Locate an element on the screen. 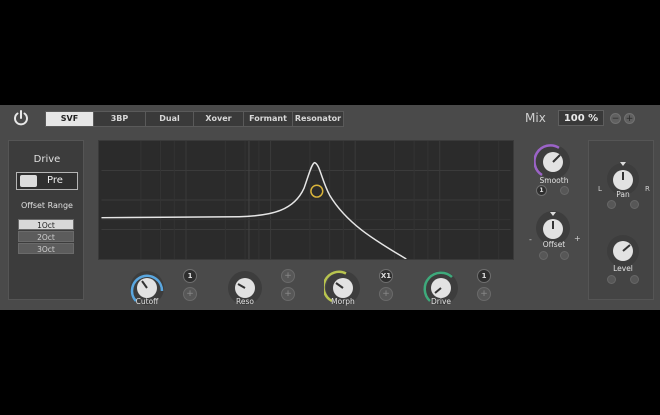 This screenshot has height=415, width=660. smooth-label: Smooth is located at coordinates (554, 180).